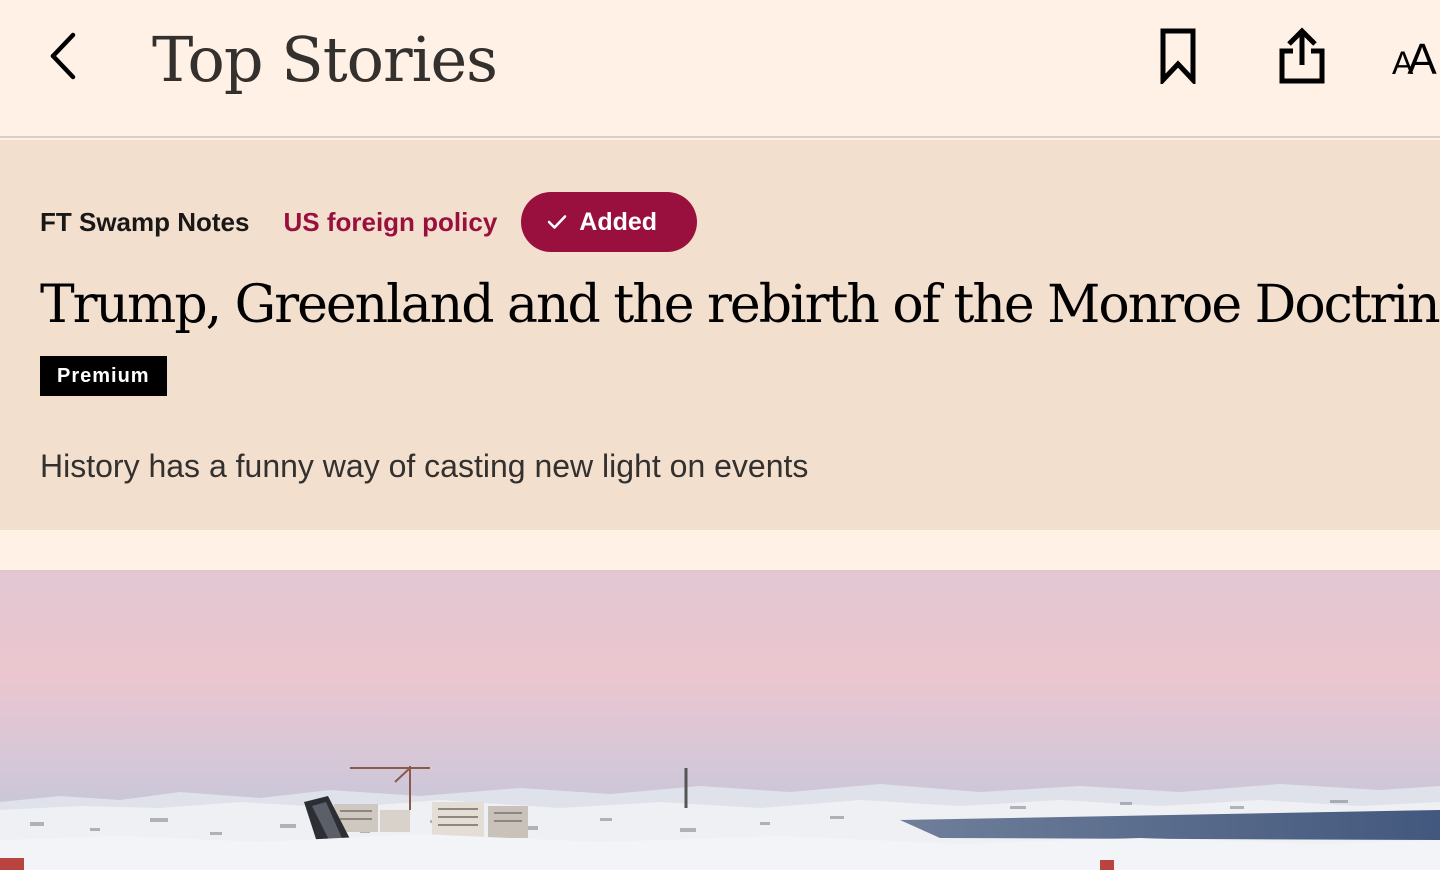 This screenshot has width=1440, height=870. Describe the element at coordinates (103, 376) in the screenshot. I see `premium-badge: Premium` at that location.